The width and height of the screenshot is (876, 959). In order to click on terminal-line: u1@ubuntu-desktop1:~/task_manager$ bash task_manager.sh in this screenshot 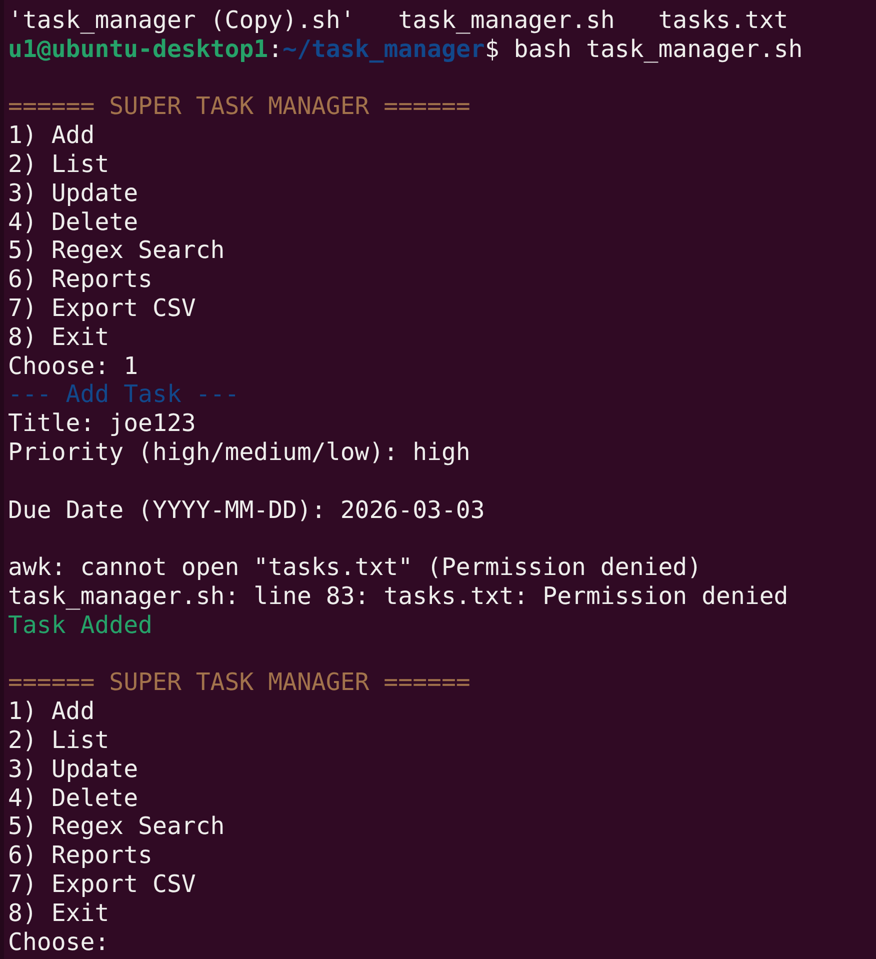, I will do `click(405, 49)`.